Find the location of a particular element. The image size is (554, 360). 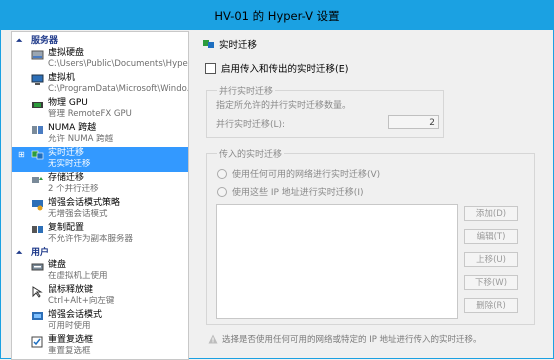

move-down-button: 下移(W) is located at coordinates (491, 282).